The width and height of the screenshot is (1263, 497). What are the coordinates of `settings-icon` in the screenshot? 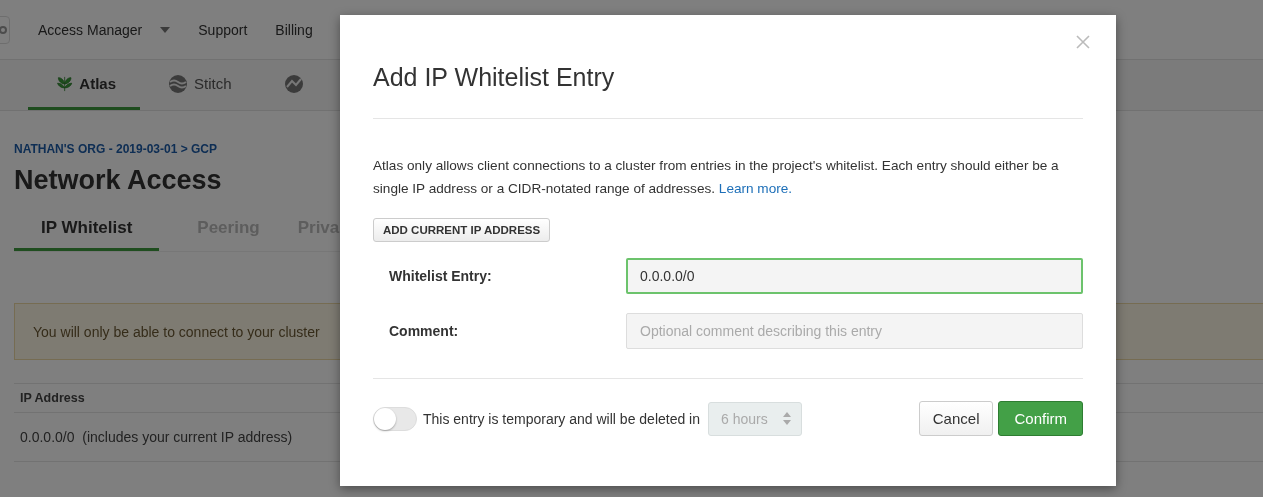 It's located at (3, 29).